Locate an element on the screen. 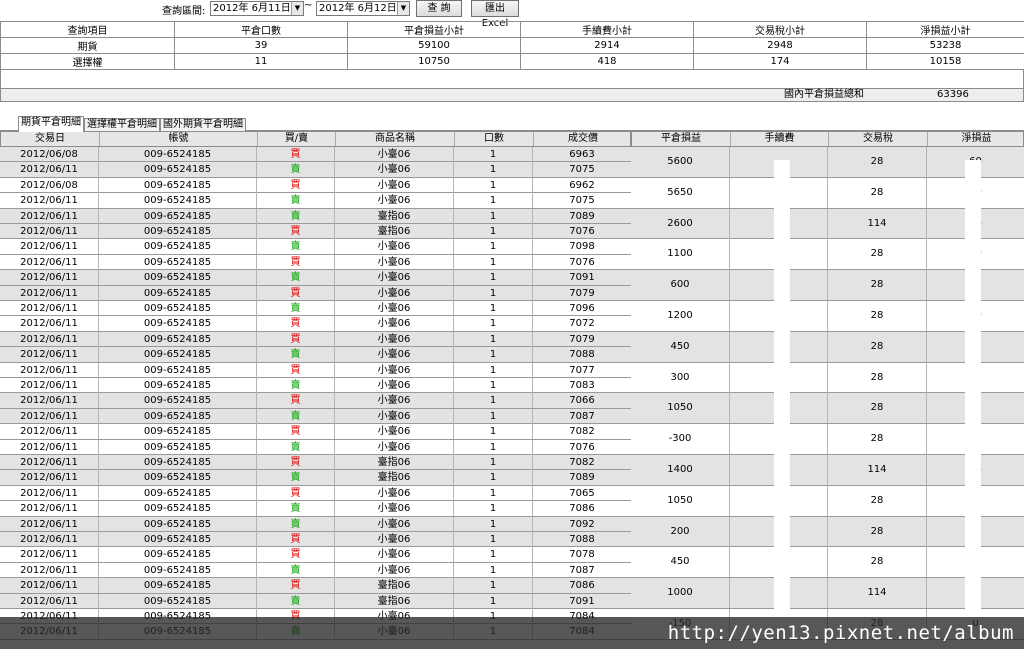 The width and height of the screenshot is (1024, 649). trade-cell-price: 7072 is located at coordinates (582, 324).